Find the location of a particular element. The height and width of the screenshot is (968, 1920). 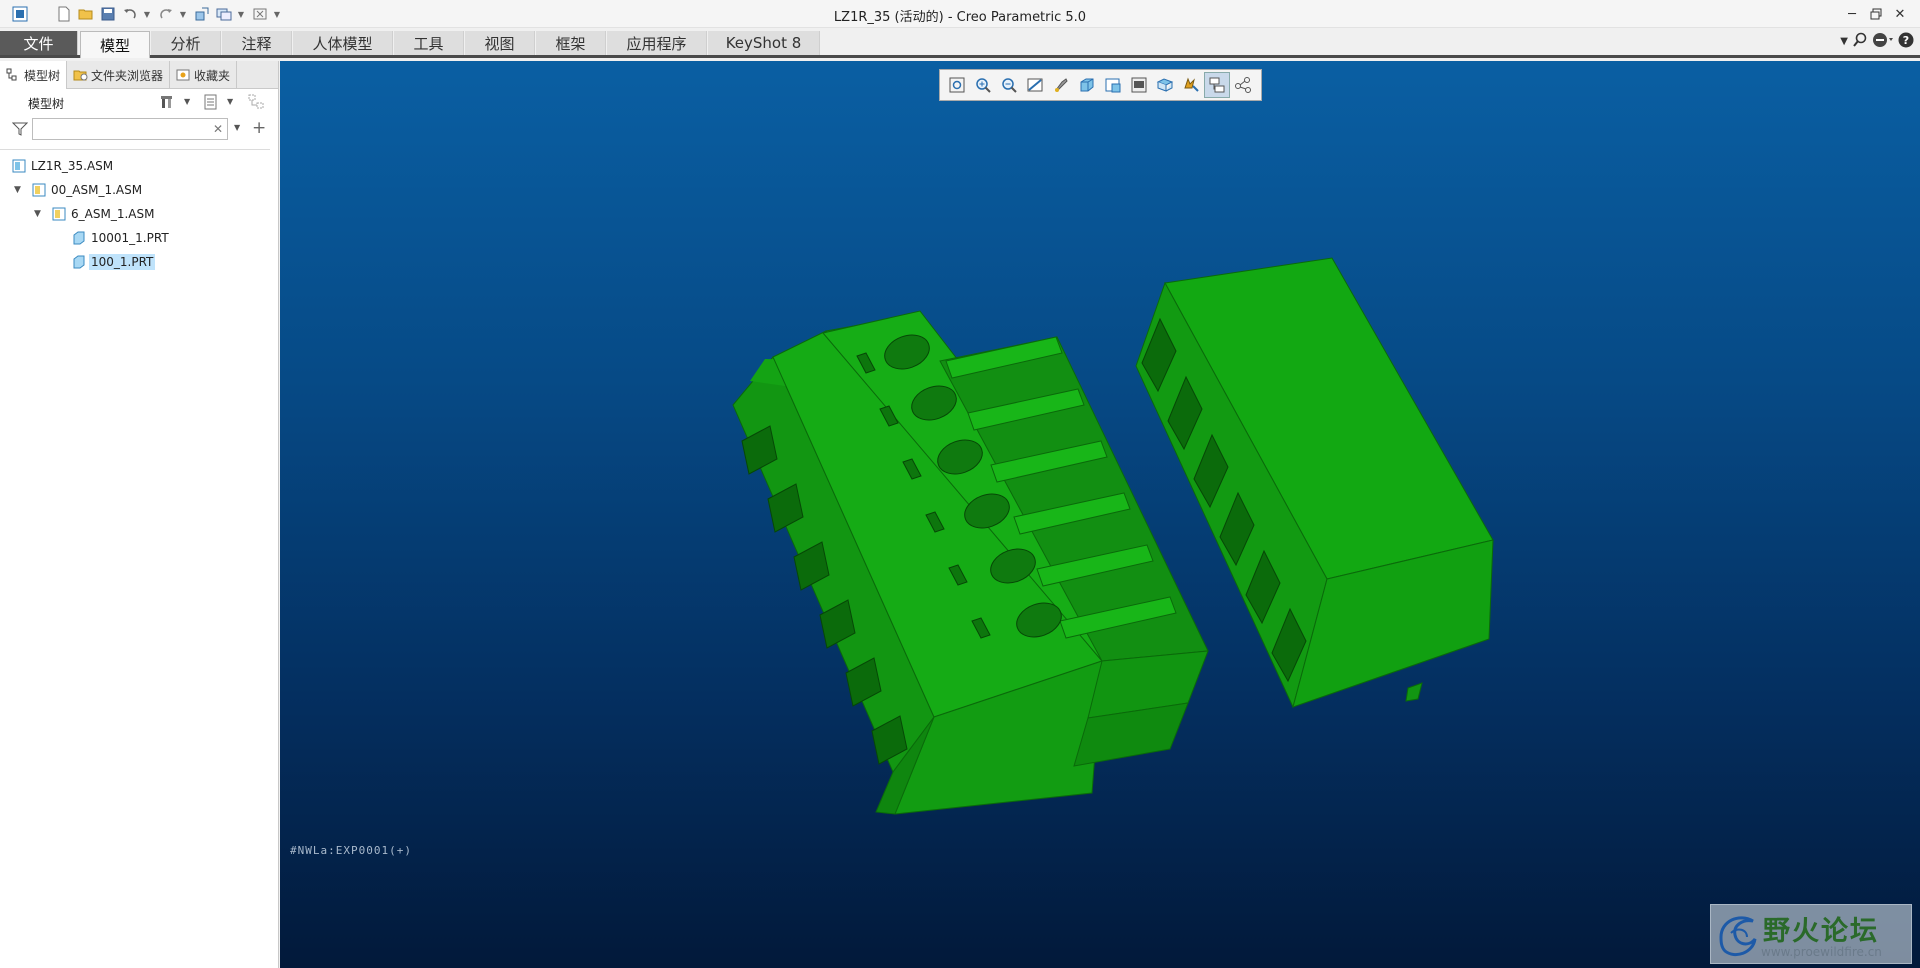

community-icon is located at coordinates (1883, 41).